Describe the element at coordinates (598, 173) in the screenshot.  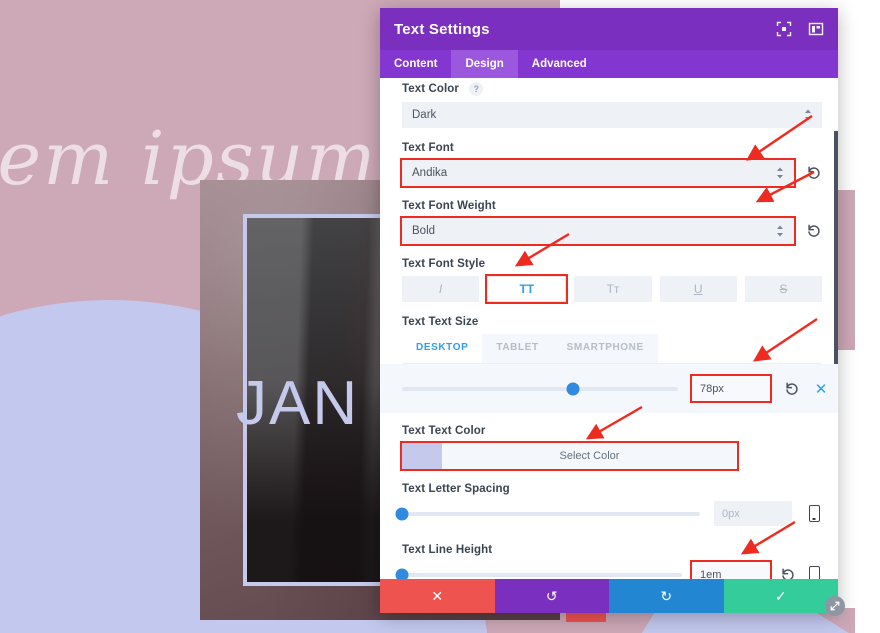
I see `text-font-select: Andika` at that location.